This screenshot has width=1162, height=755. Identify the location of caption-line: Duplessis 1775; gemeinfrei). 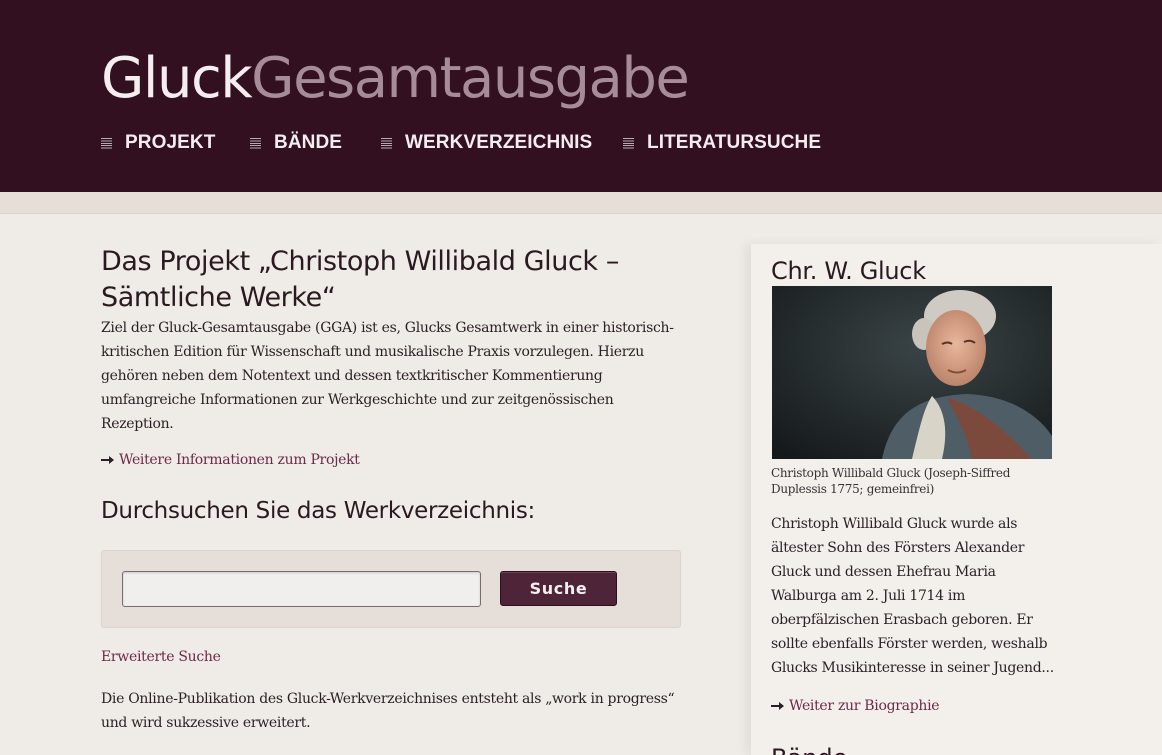
(853, 489).